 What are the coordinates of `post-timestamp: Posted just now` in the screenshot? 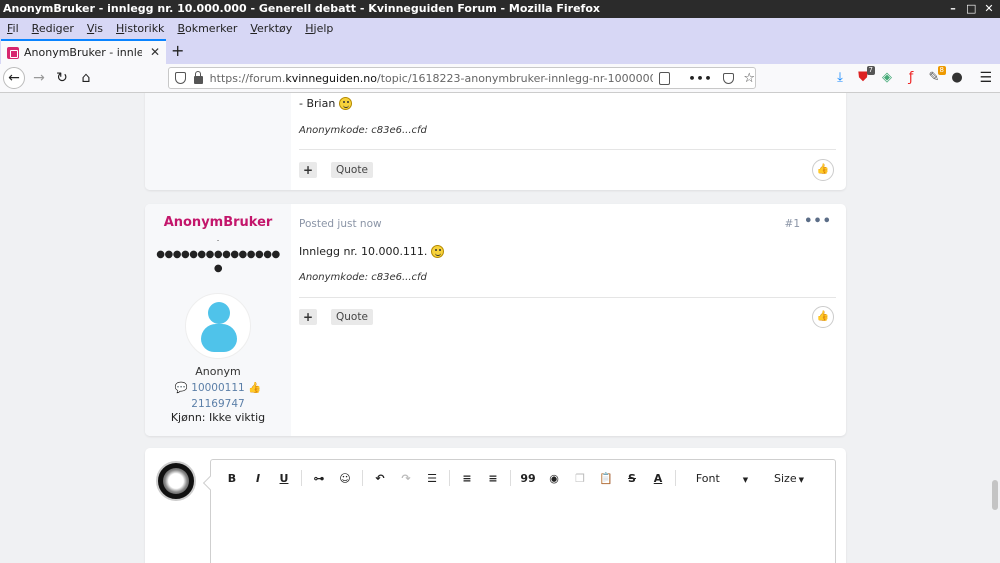 It's located at (340, 224).